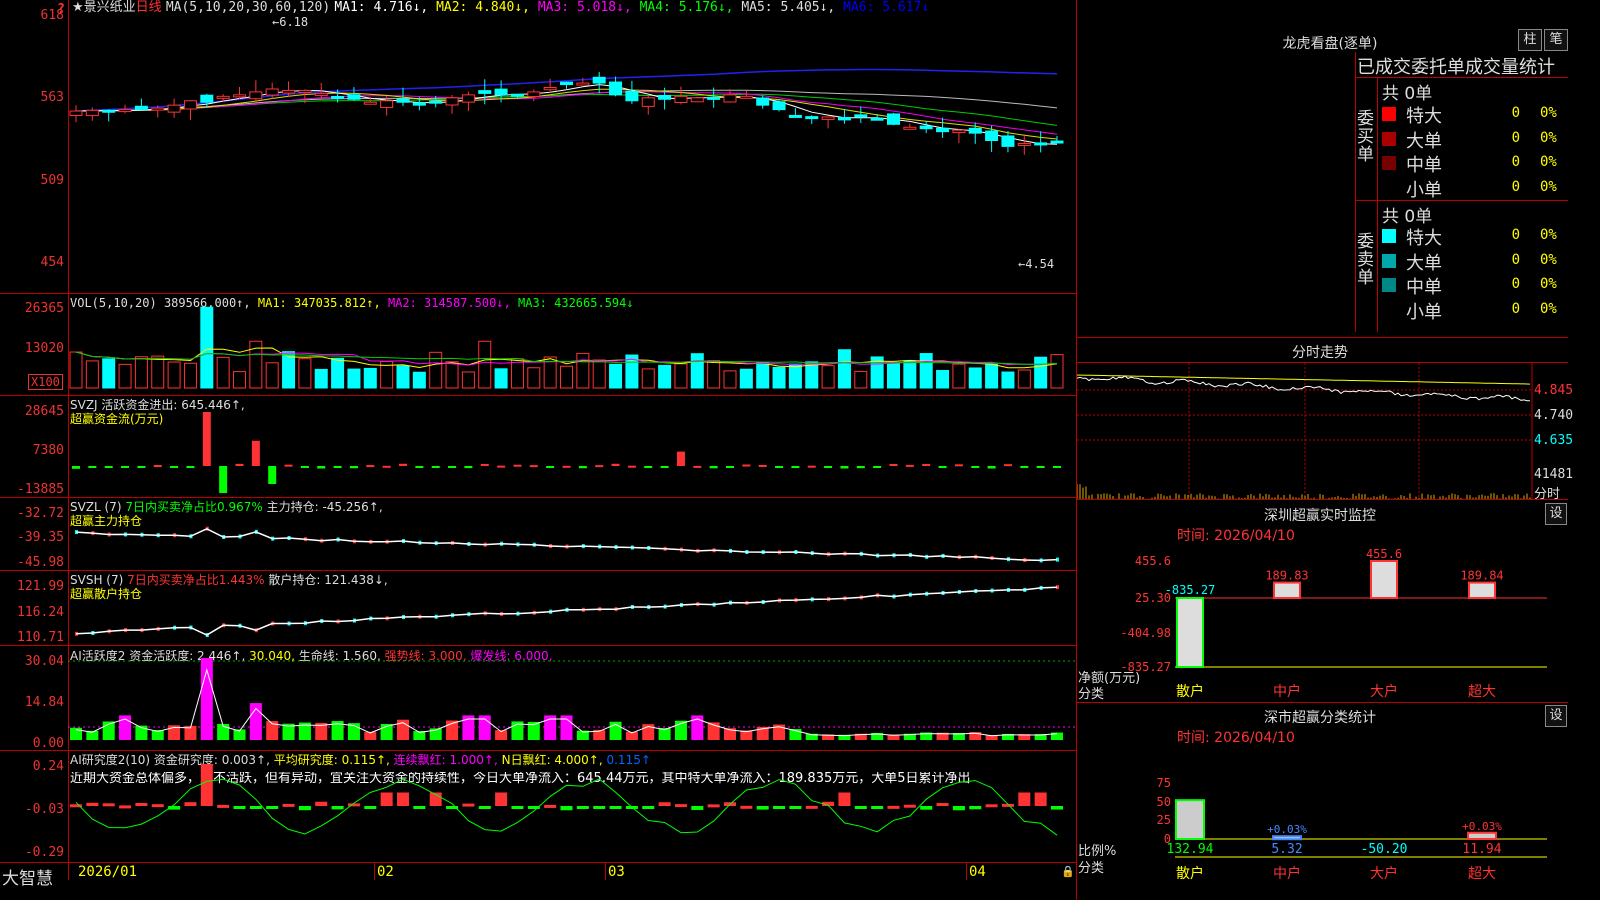  Describe the element at coordinates (1548, 259) in the screenshot. I see `sell-row-pct: 0%` at that location.